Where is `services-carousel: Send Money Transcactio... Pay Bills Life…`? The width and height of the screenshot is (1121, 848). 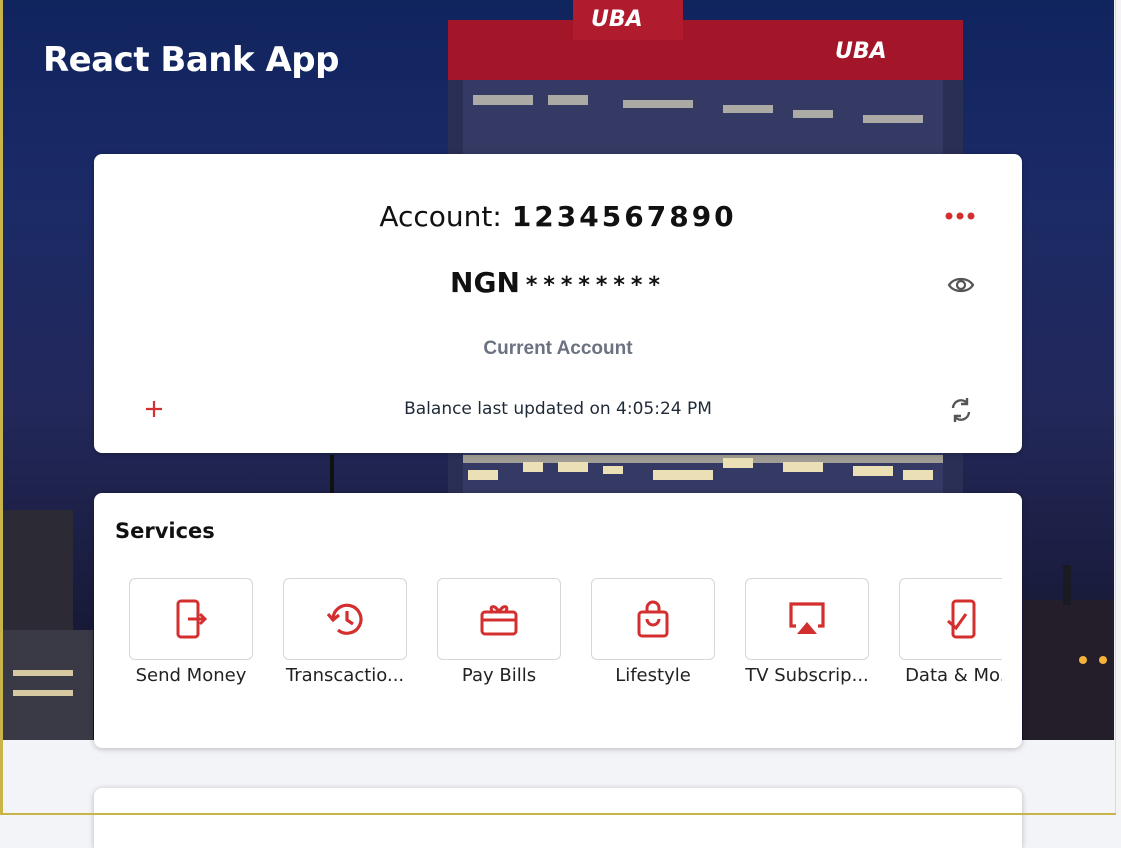 services-carousel: Send Money Transcactio... Pay Bills Life… is located at coordinates (565, 643).